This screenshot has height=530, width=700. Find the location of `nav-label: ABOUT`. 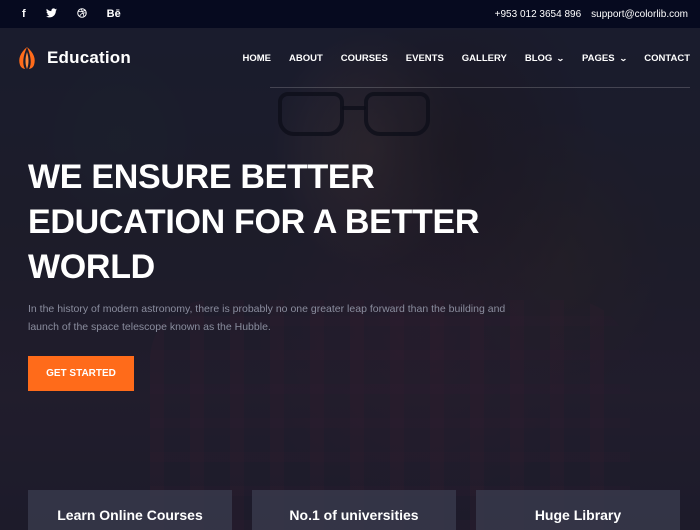

nav-label: ABOUT is located at coordinates (306, 58).